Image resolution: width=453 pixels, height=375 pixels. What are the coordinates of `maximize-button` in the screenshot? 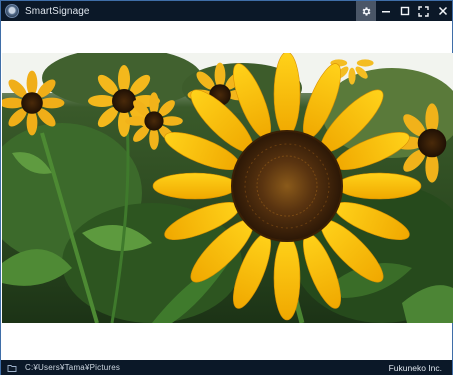 It's located at (404, 11).